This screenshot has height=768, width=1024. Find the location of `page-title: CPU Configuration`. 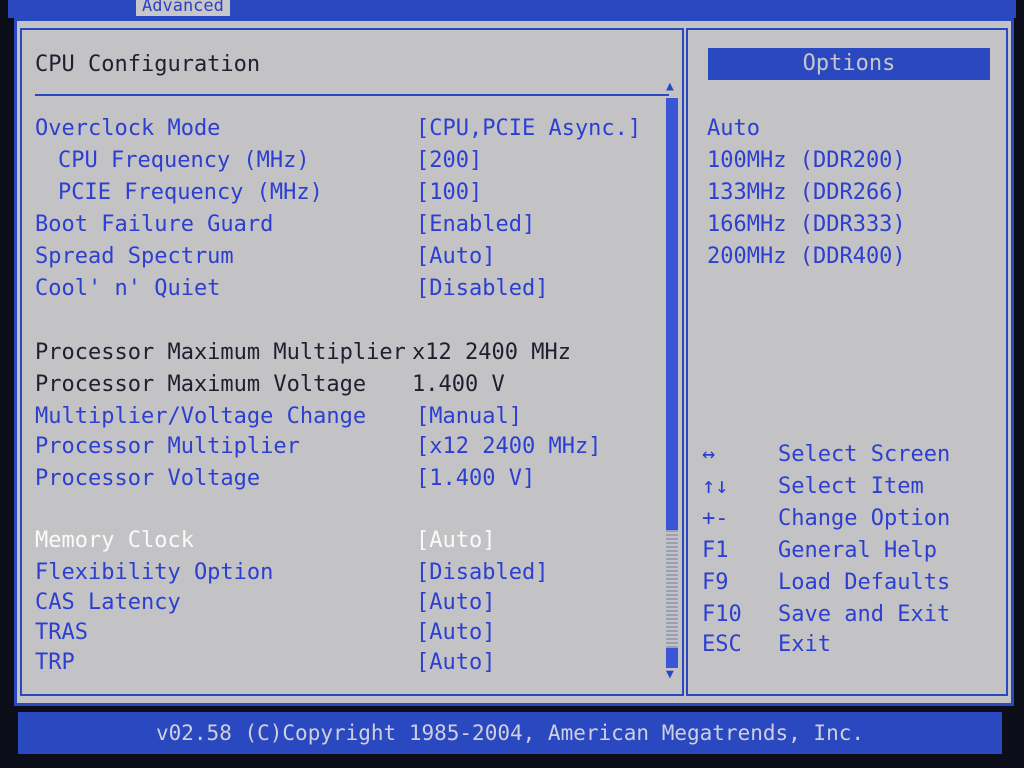

page-title: CPU Configuration is located at coordinates (148, 64).